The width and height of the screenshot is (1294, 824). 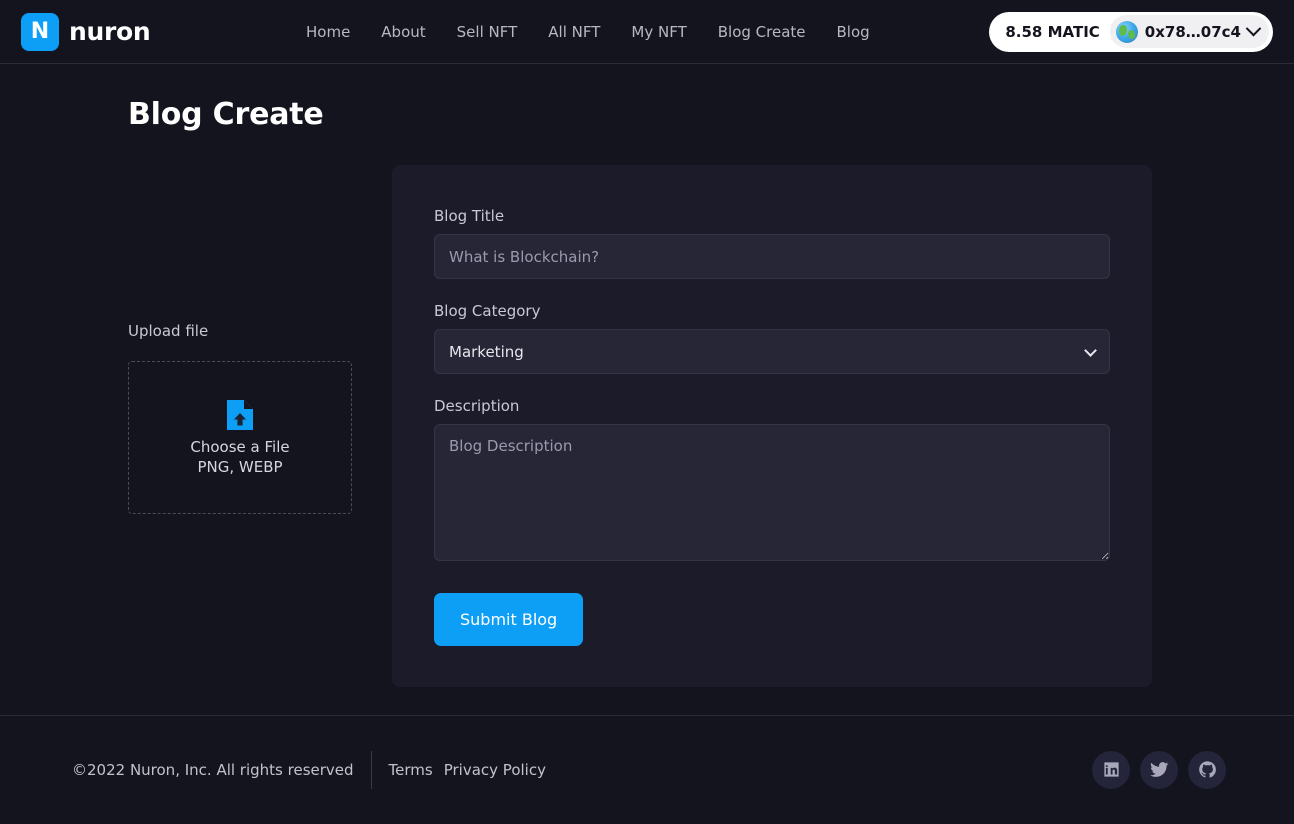 I want to click on dropzone-choose-text: Choose a File, so click(x=240, y=446).